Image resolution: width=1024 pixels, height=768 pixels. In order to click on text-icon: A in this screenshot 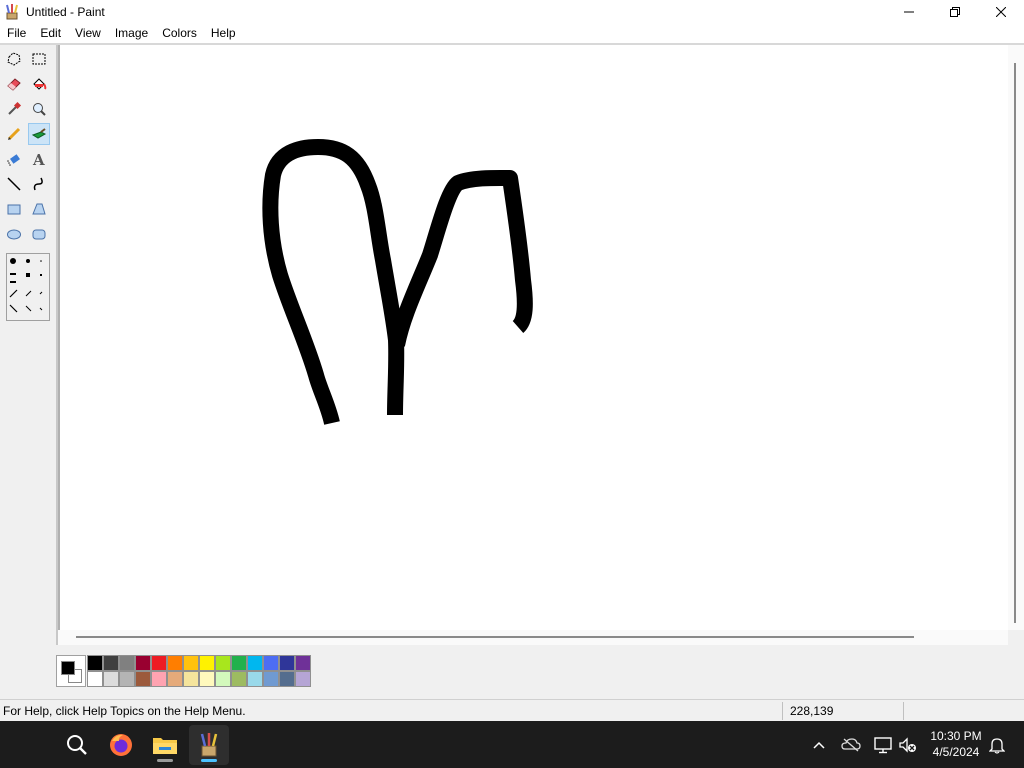, I will do `click(39, 159)`.